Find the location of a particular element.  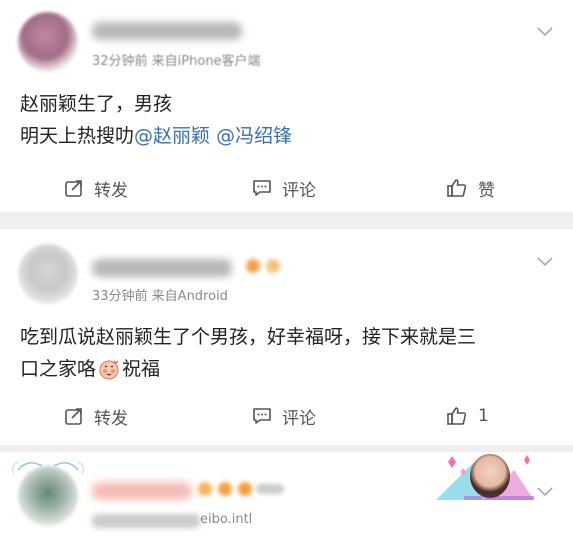

post-actions: 转发 评论 1 is located at coordinates (286, 416).